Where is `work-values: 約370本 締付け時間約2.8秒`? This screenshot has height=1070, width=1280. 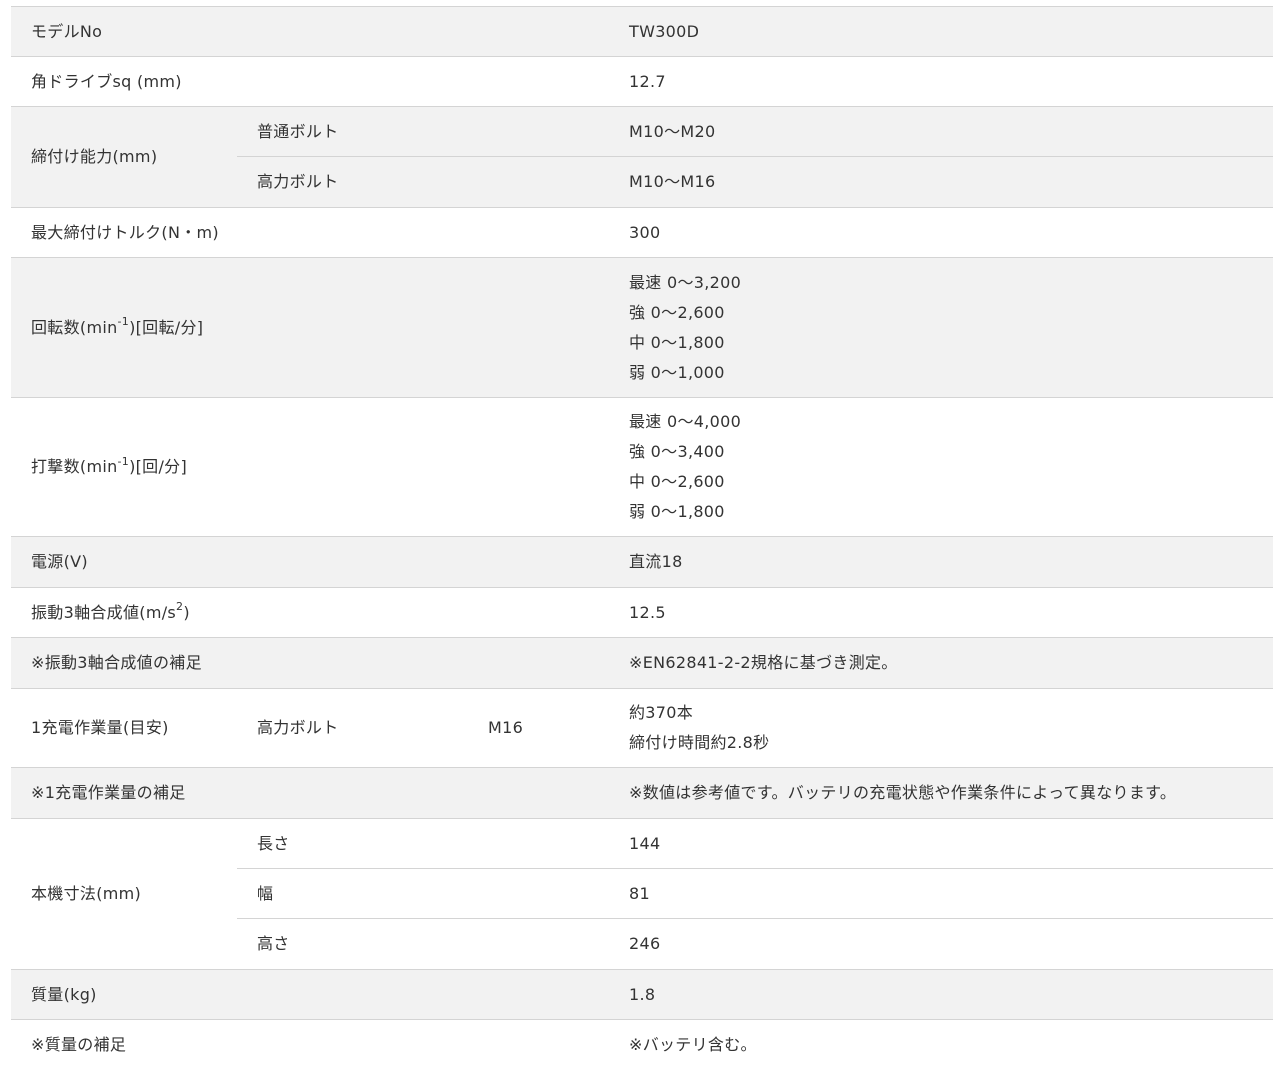 work-values: 約370本 締付け時間約2.8秒 is located at coordinates (940, 728).